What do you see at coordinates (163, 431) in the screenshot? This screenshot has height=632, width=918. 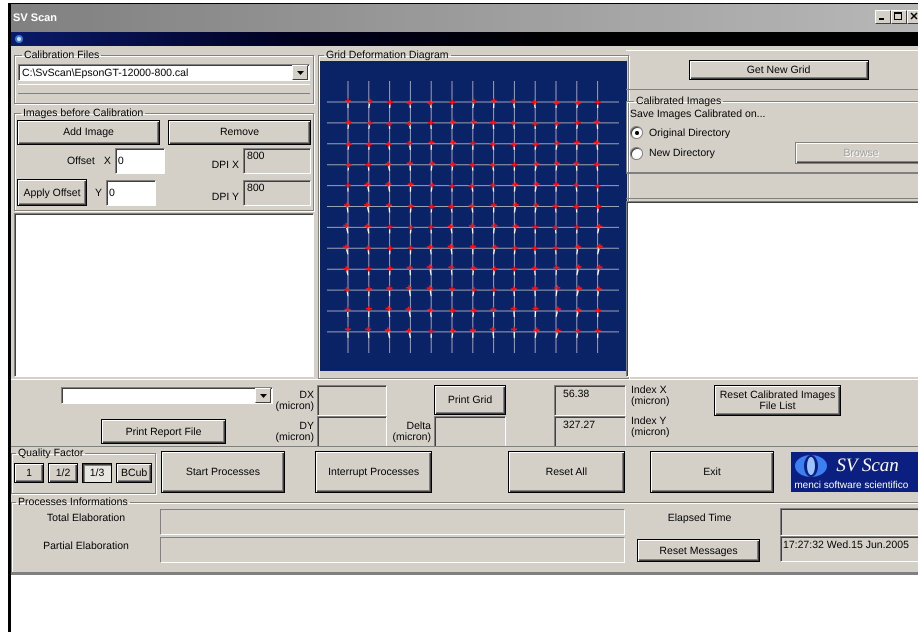 I see `print-report-button: Print Report File` at bounding box center [163, 431].